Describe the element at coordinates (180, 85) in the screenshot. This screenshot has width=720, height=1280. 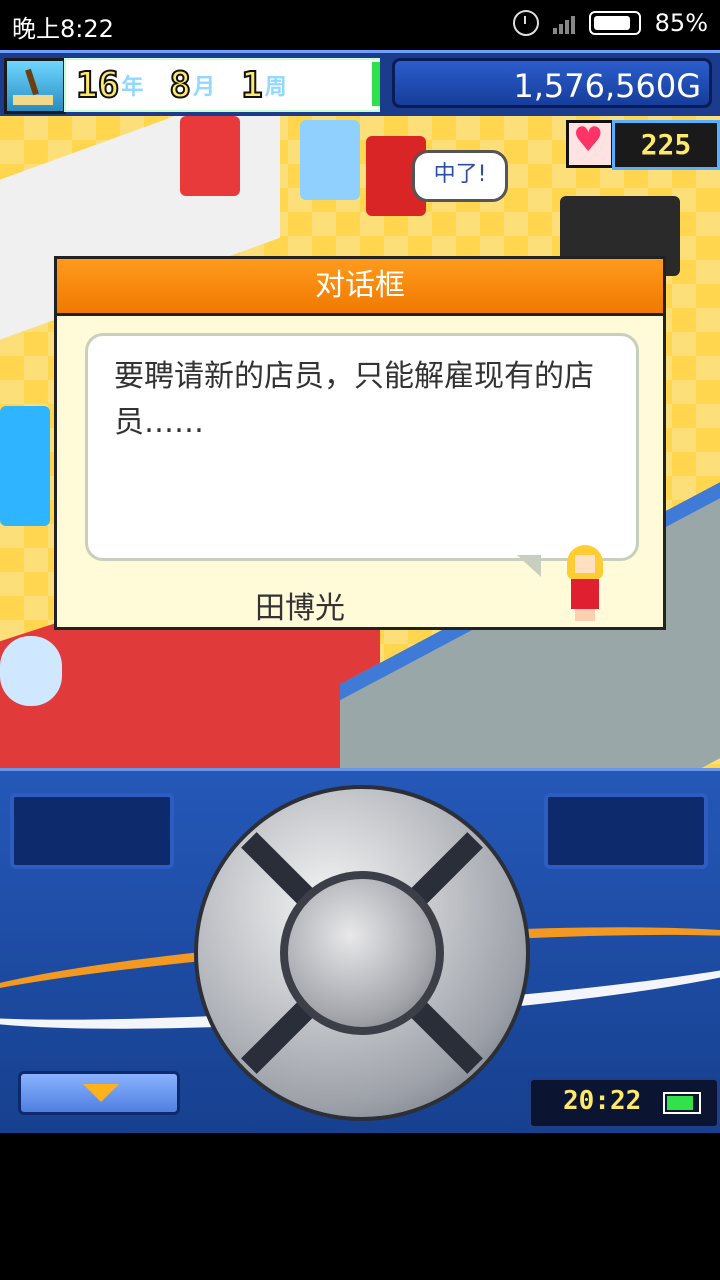
I see `month-value: 8` at that location.